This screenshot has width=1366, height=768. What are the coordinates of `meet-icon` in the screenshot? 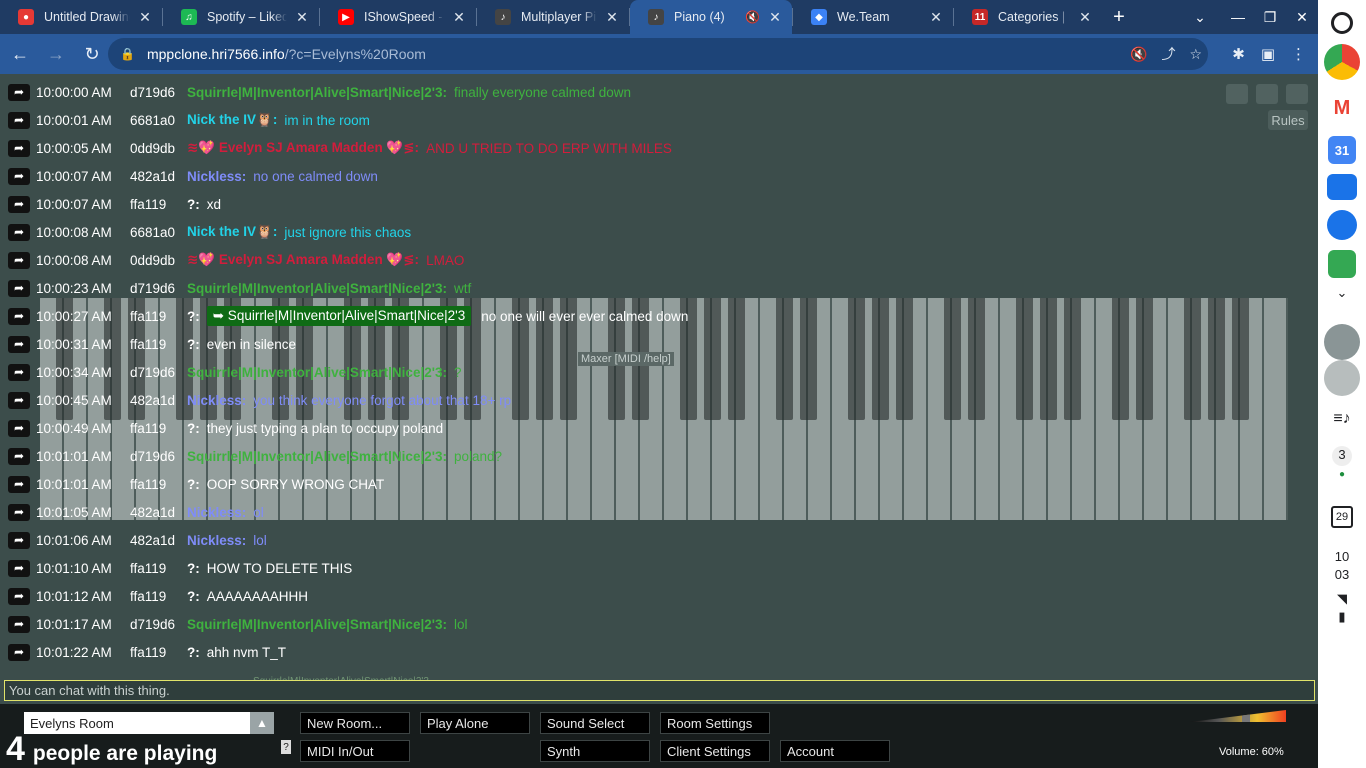 It's located at (1342, 264).